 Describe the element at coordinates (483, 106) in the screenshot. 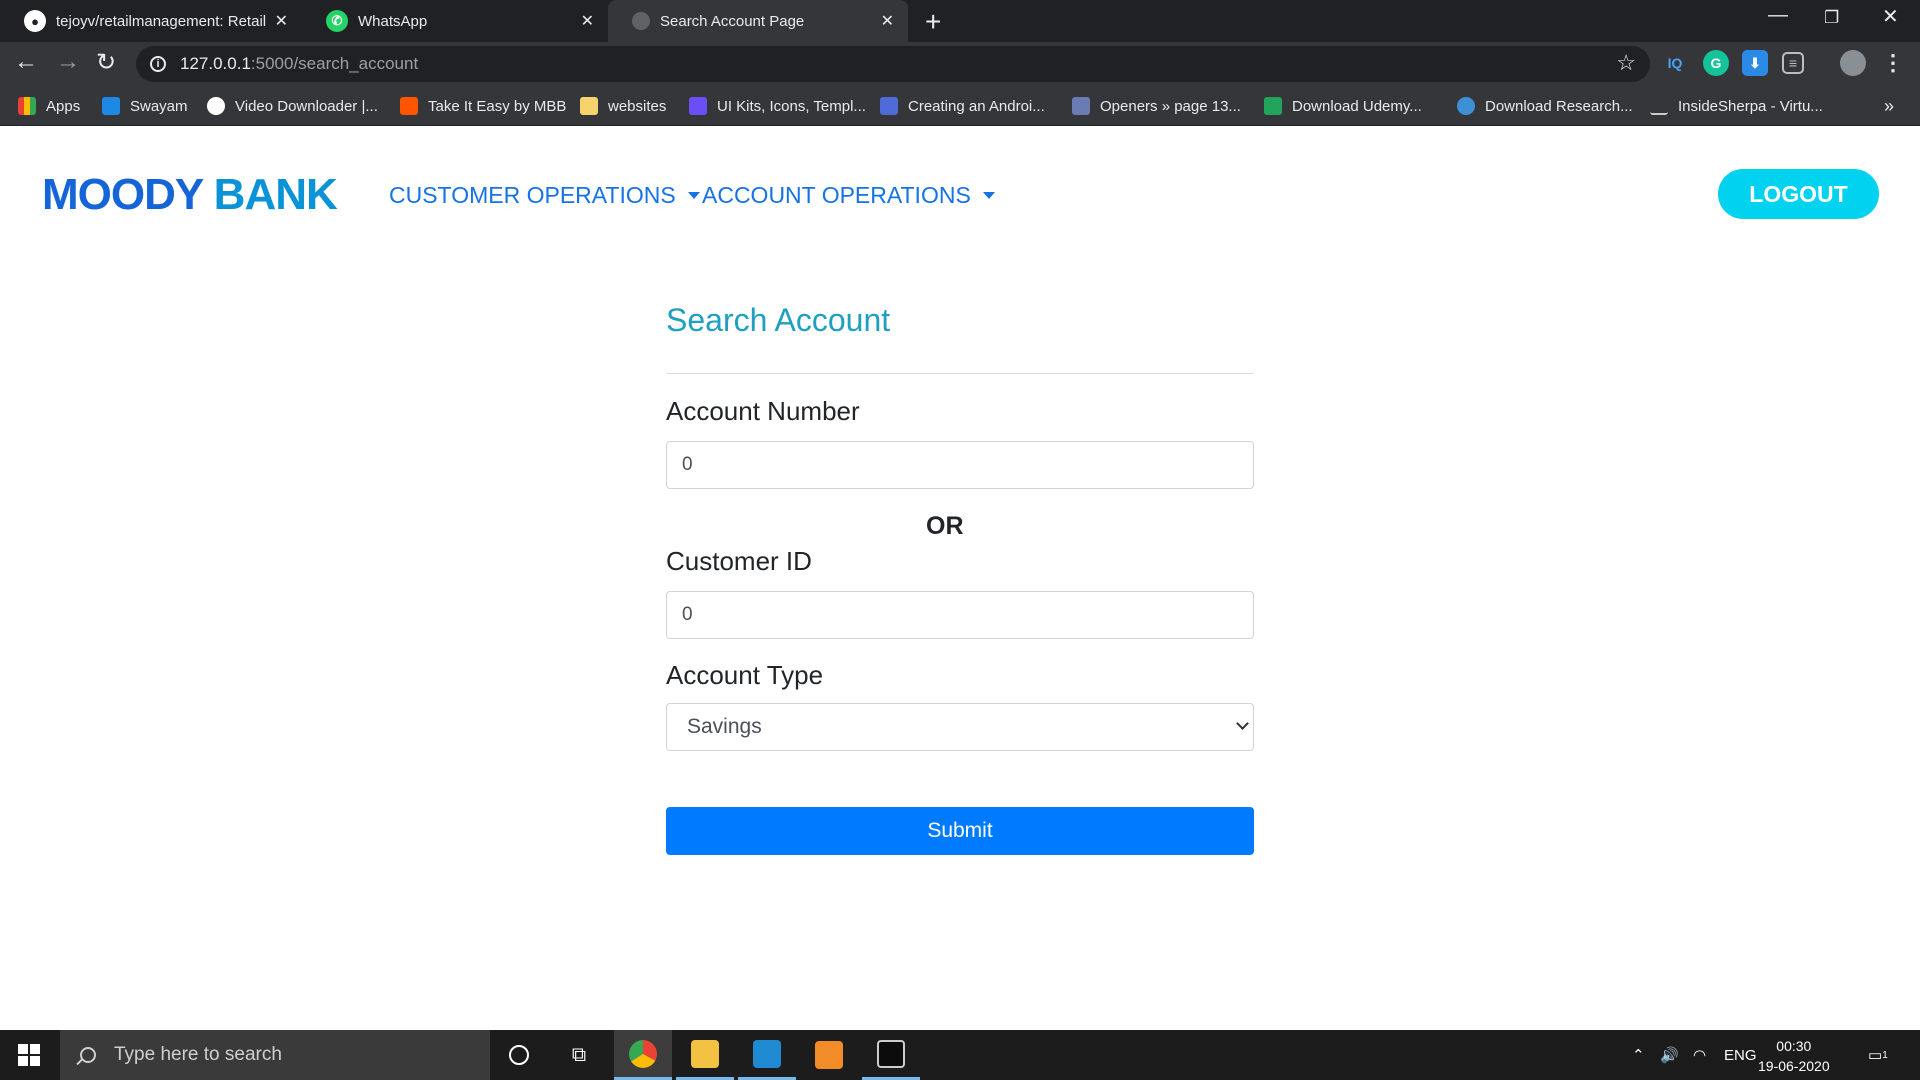

I see `bookmark-take-it-easy: Take It Easy by MBB` at that location.